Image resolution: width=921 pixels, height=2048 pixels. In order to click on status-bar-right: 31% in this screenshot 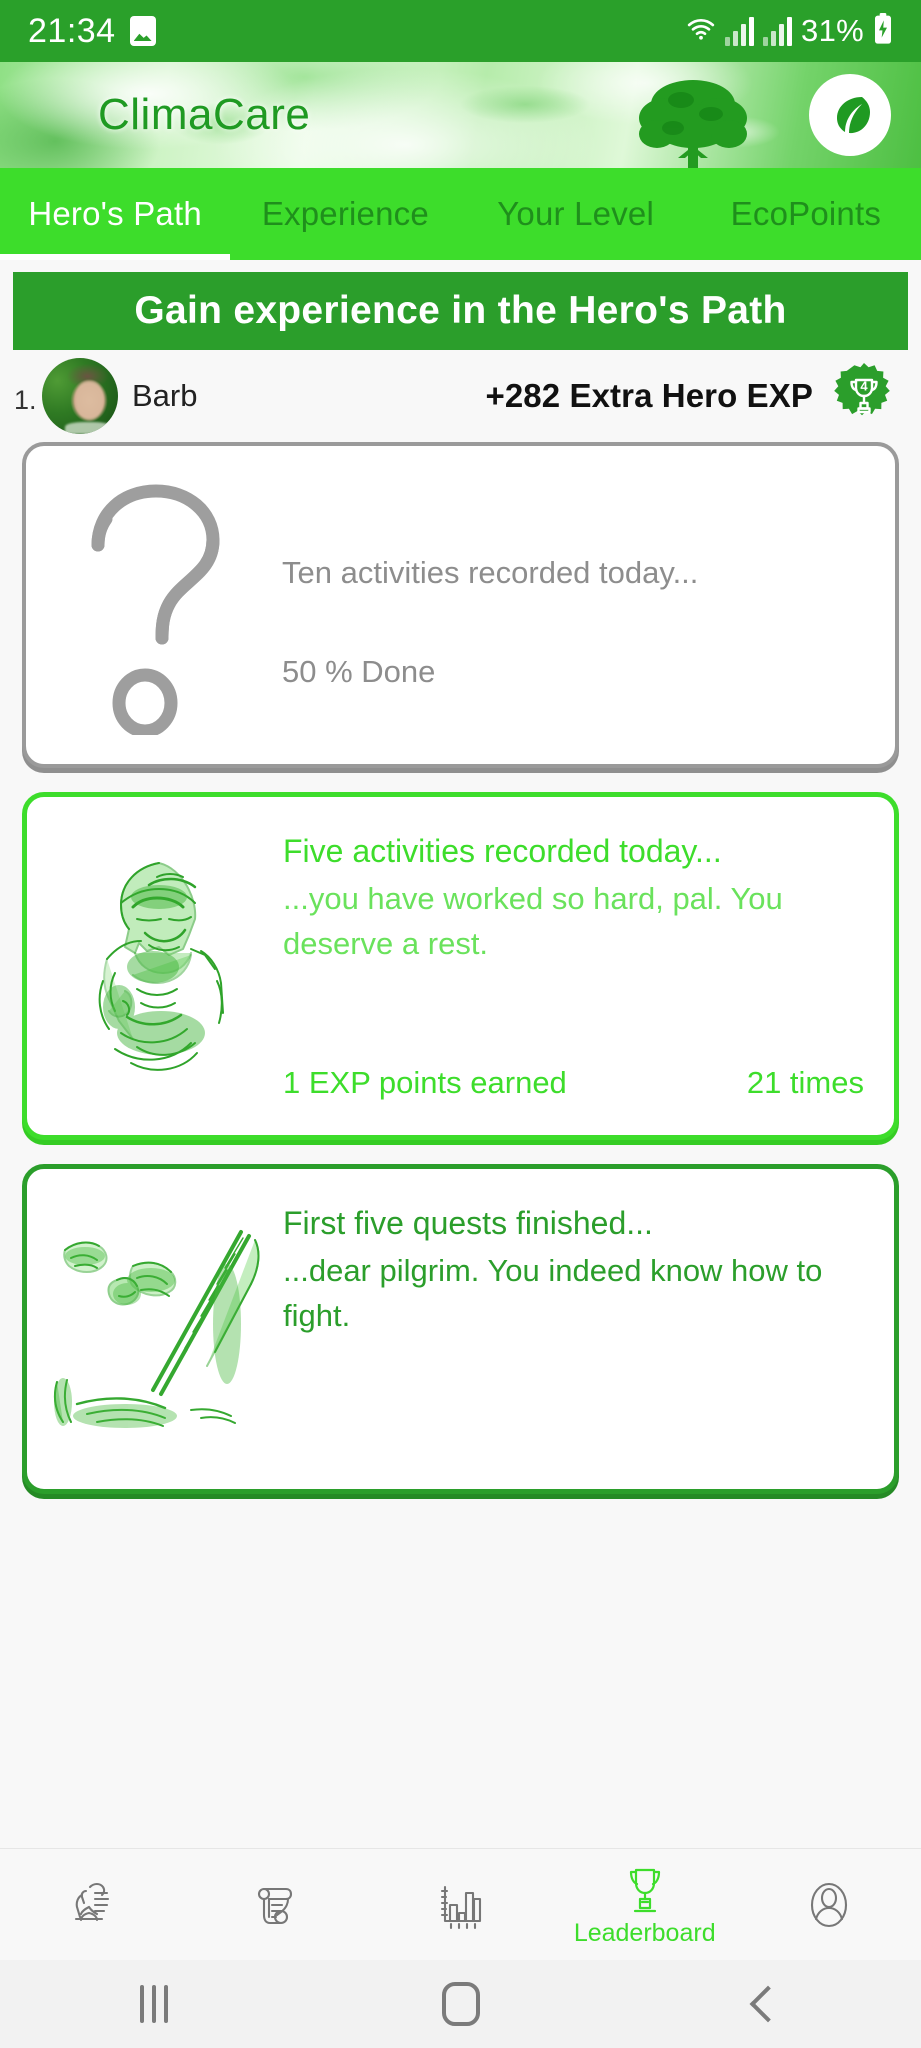, I will do `click(789, 31)`.